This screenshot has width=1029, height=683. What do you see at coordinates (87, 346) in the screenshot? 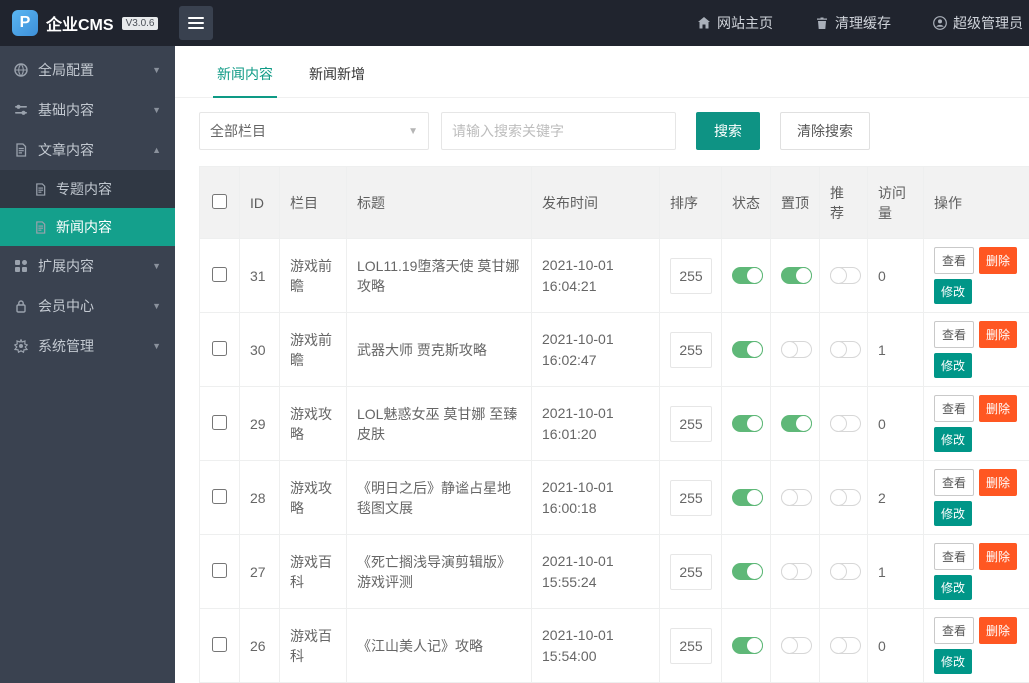
I see `sidebar-item: 系统管理 ▼` at bounding box center [87, 346].